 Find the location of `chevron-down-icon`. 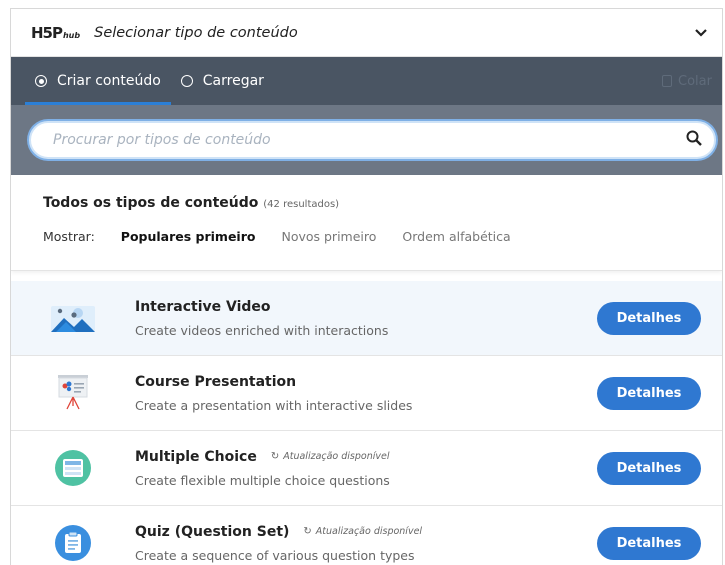

chevron-down-icon is located at coordinates (701, 33).